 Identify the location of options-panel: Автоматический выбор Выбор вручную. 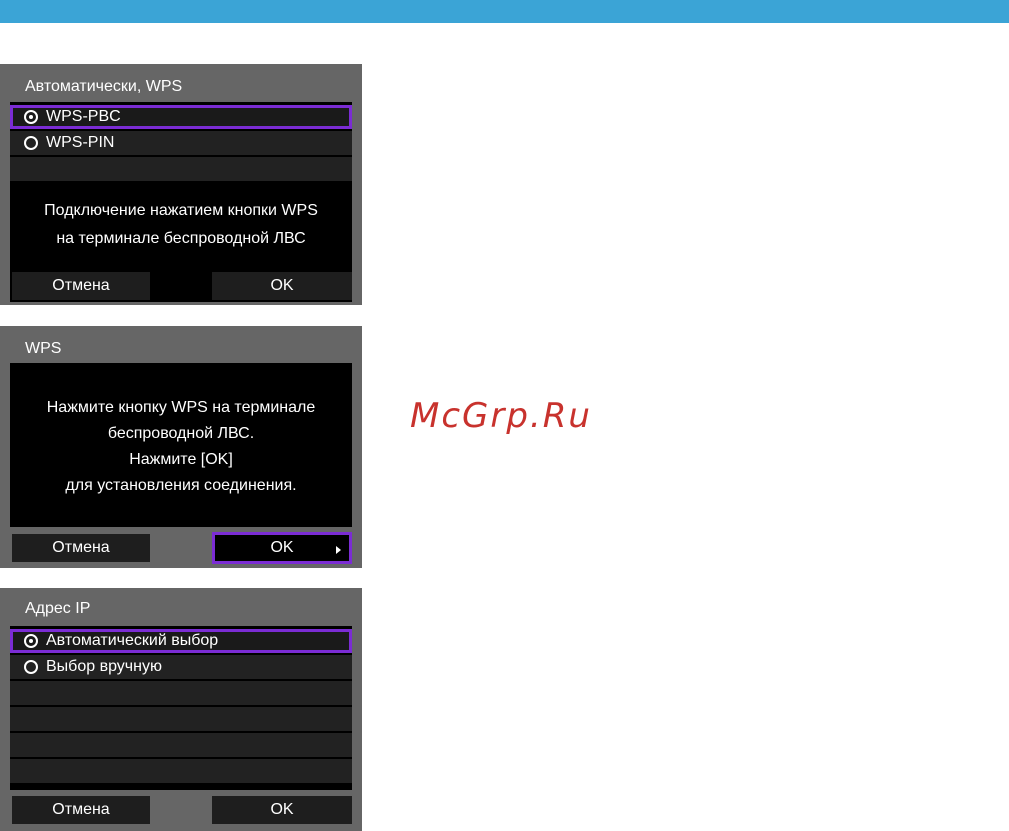
(181, 708).